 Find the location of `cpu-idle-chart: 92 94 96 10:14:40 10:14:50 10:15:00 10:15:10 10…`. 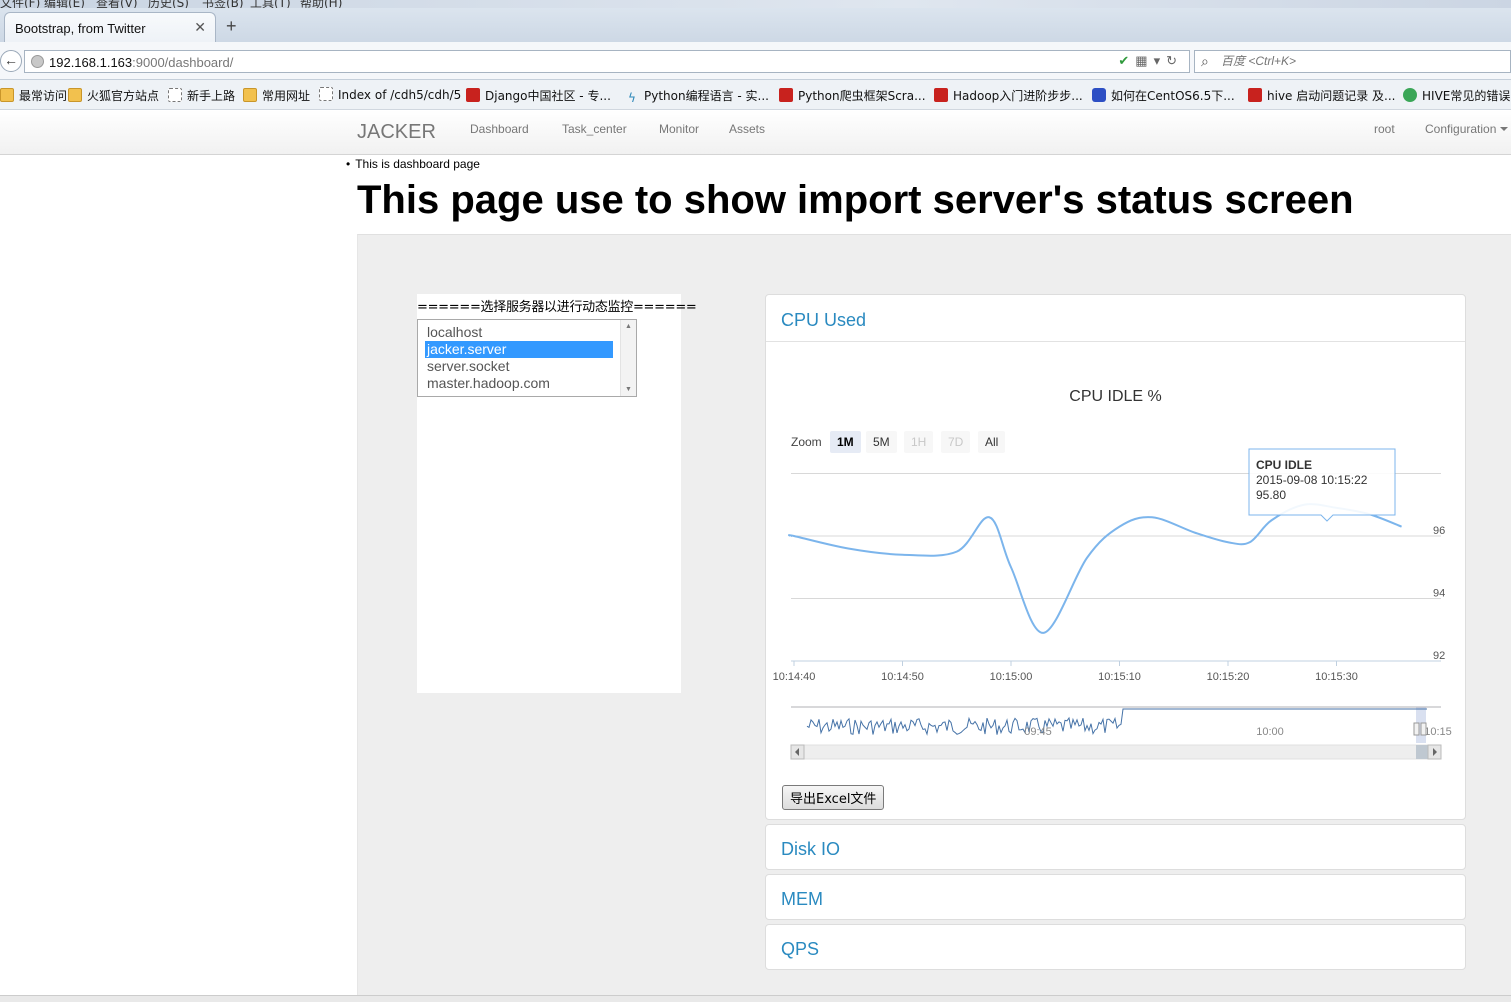

cpu-idle-chart: 92 94 96 10:14:40 10:14:50 10:15:00 10:15:10 10… is located at coordinates (1115, 605).